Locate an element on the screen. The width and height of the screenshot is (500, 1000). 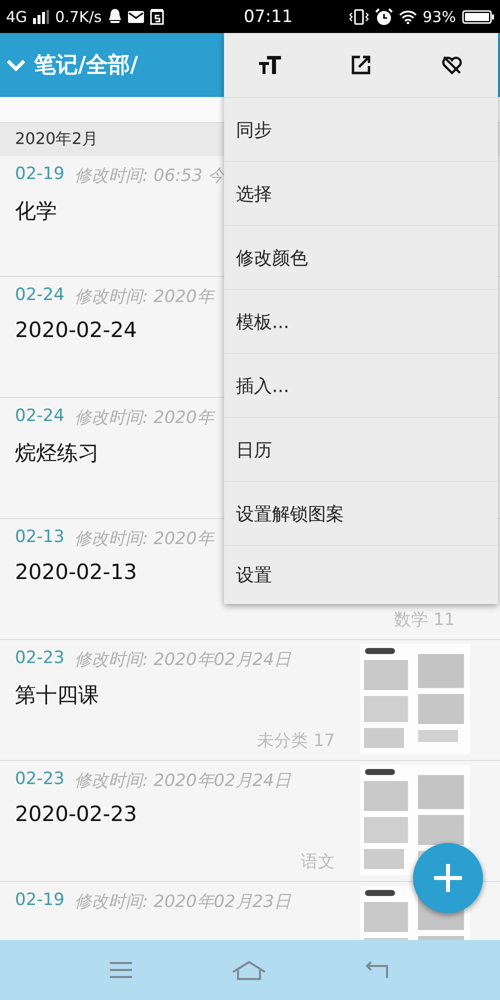
month-label: 2020年2月 is located at coordinates (56, 139).